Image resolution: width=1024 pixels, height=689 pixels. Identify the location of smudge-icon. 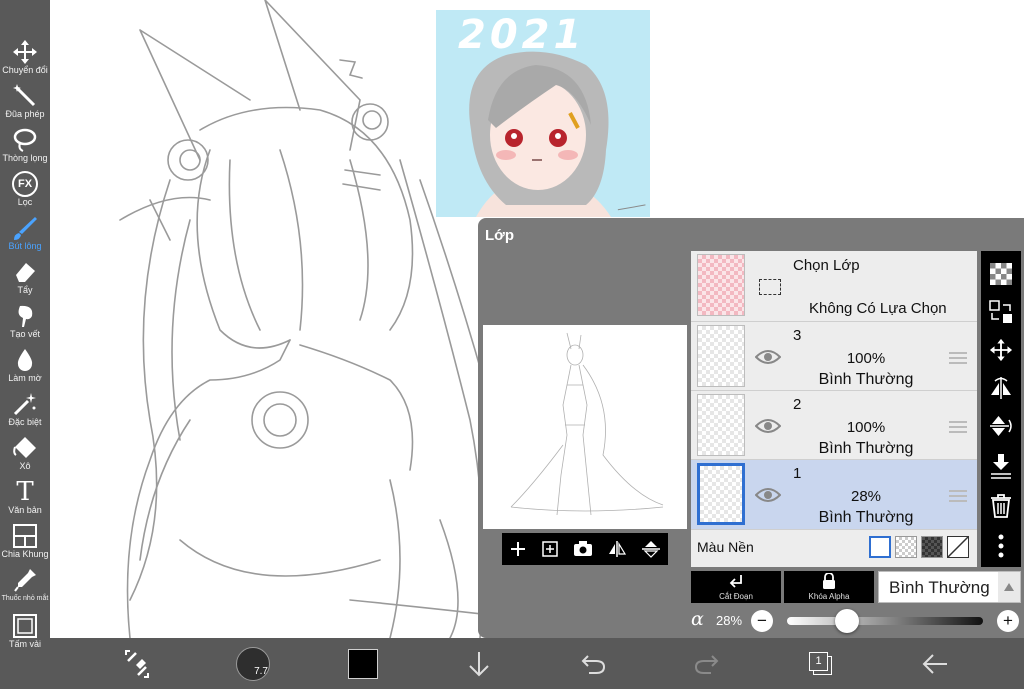
(25, 316).